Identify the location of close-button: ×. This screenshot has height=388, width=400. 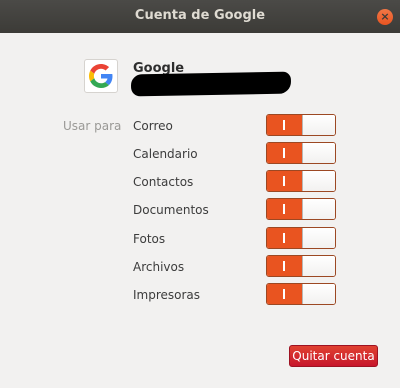
(385, 17).